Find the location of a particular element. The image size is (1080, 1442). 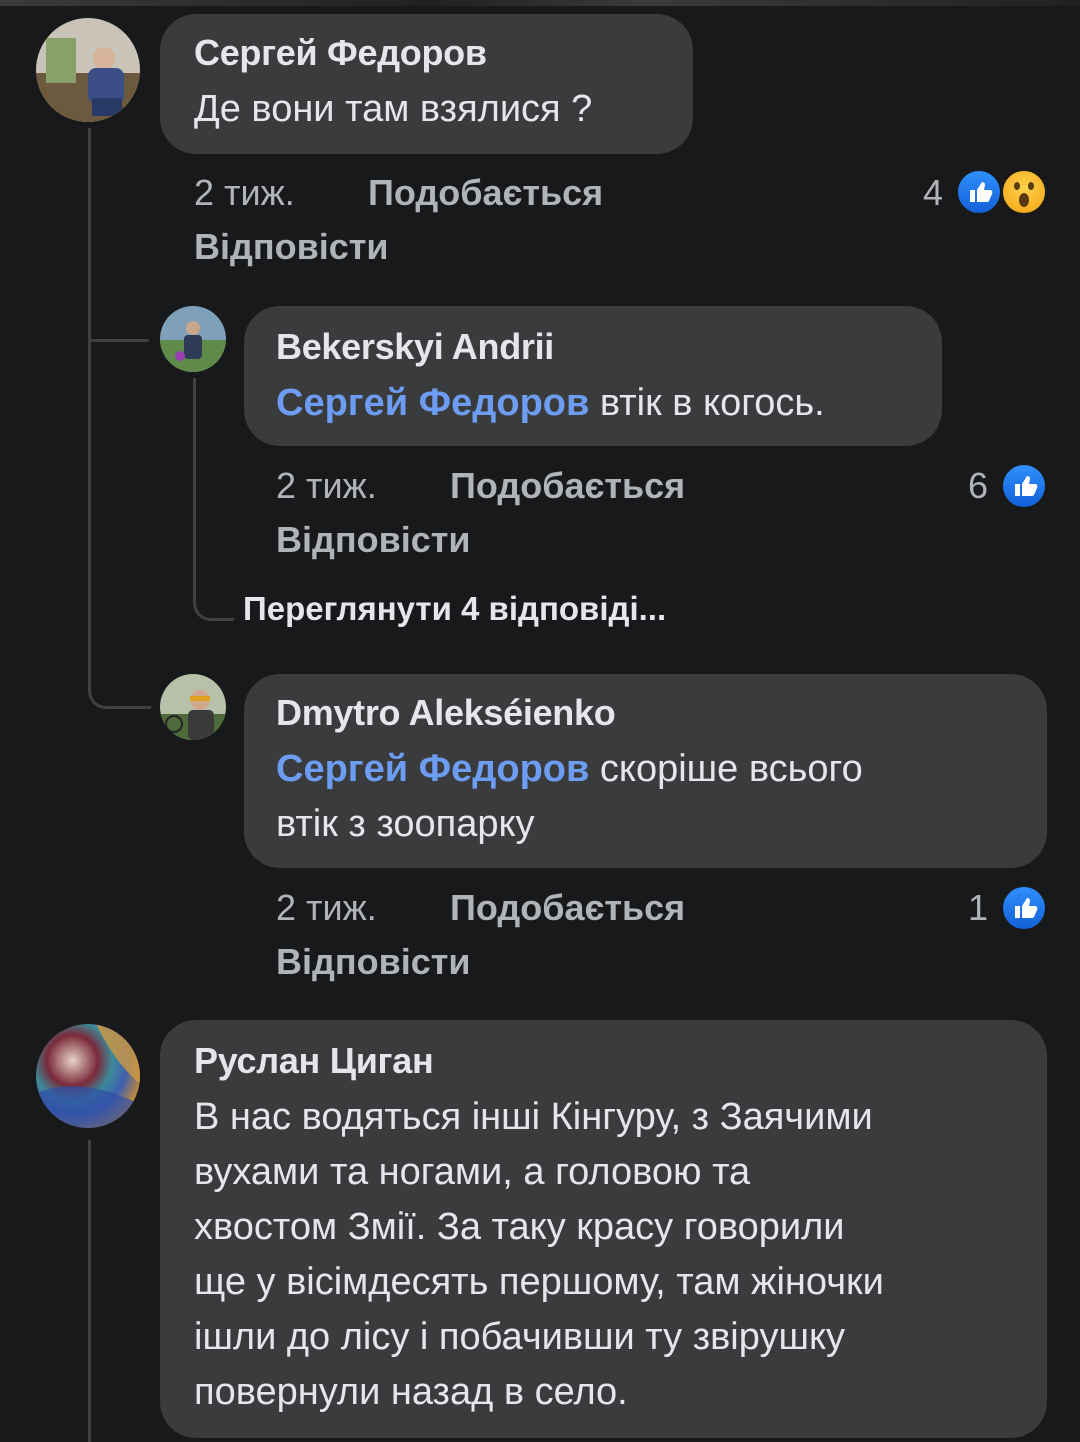

comment-text-line: В нас водяться інші Кінгуру, з Заячими is located at coordinates (533, 1117).